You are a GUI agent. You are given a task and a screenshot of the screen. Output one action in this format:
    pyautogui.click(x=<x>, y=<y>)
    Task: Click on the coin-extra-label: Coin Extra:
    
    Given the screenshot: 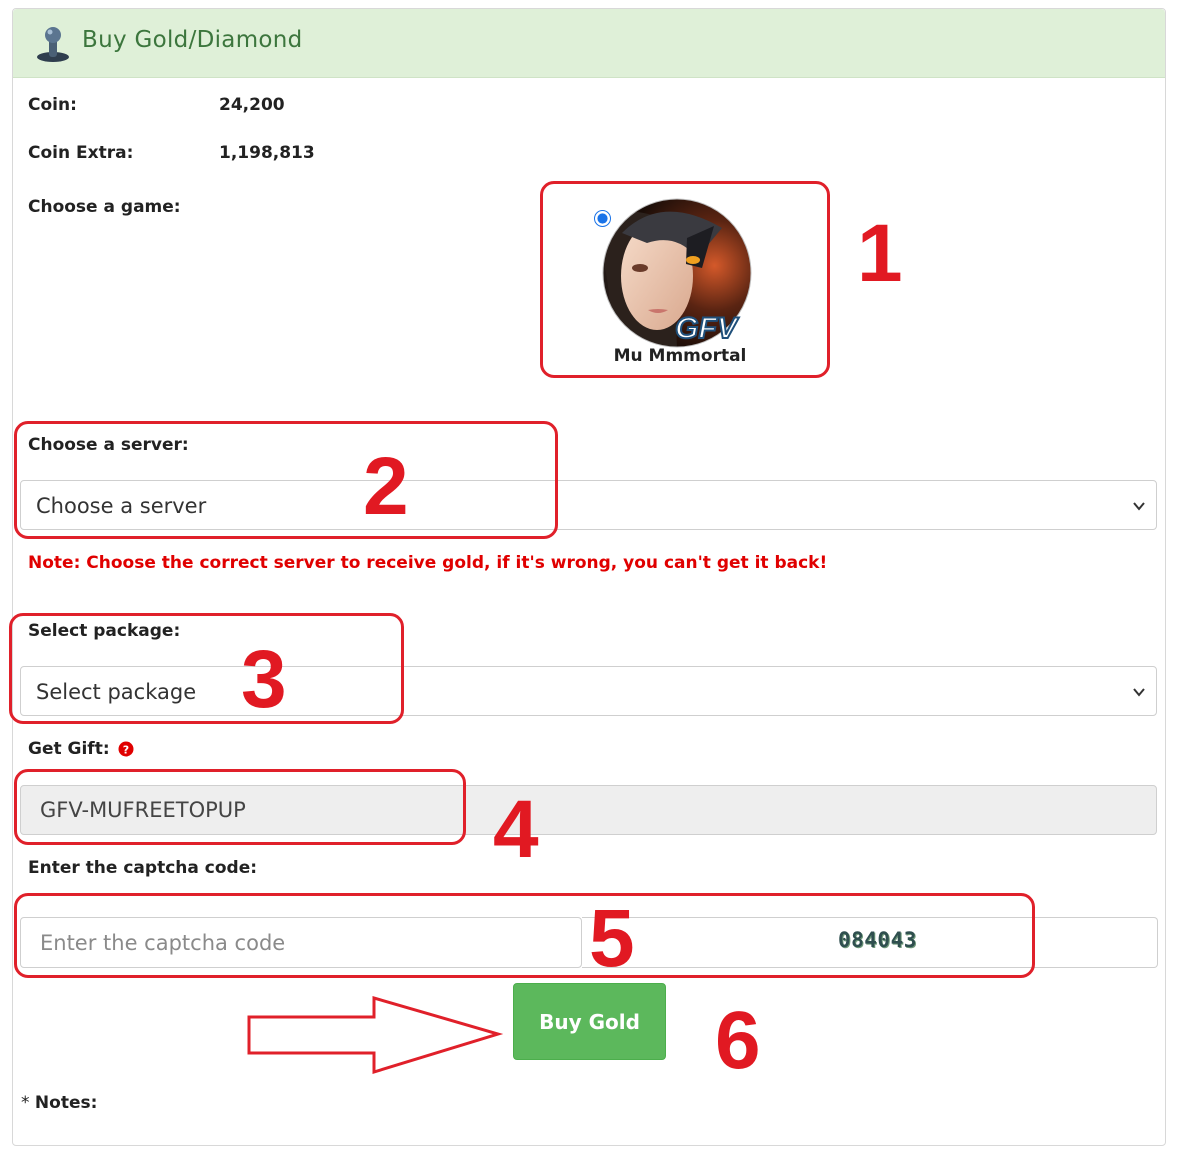 What is the action you would take?
    pyautogui.click(x=81, y=153)
    